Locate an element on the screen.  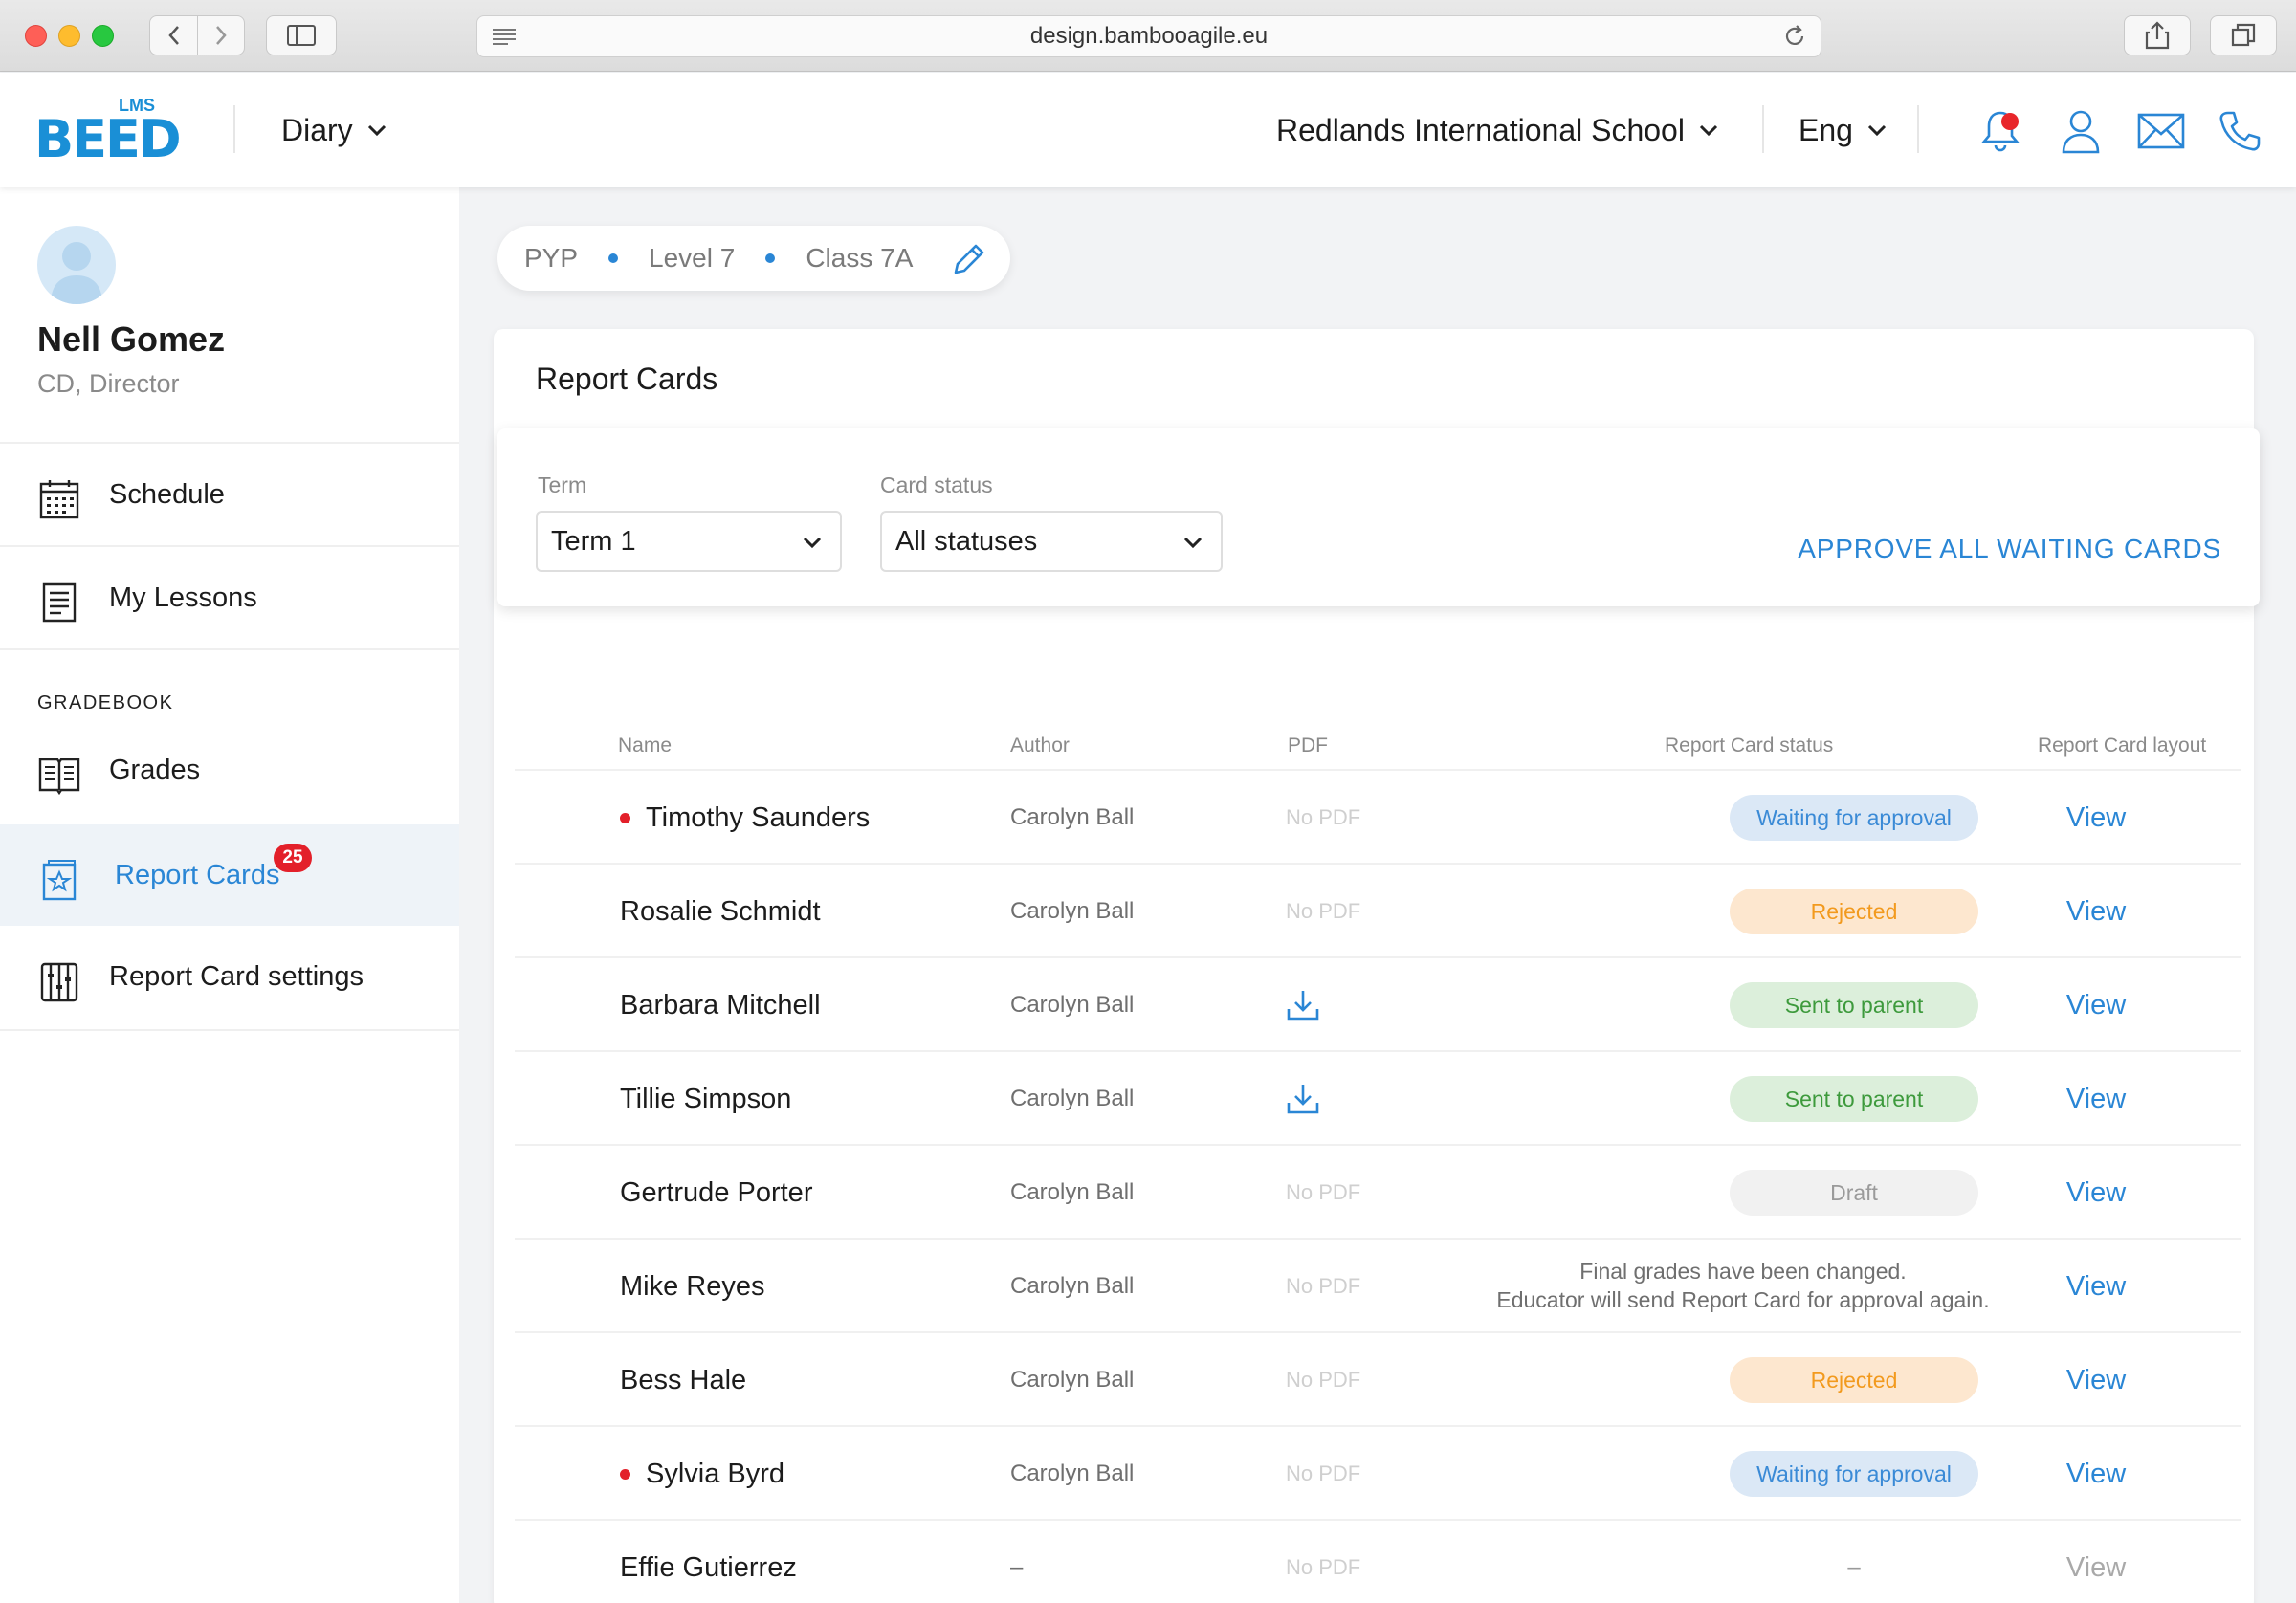
lessons-icon is located at coordinates (60, 602).